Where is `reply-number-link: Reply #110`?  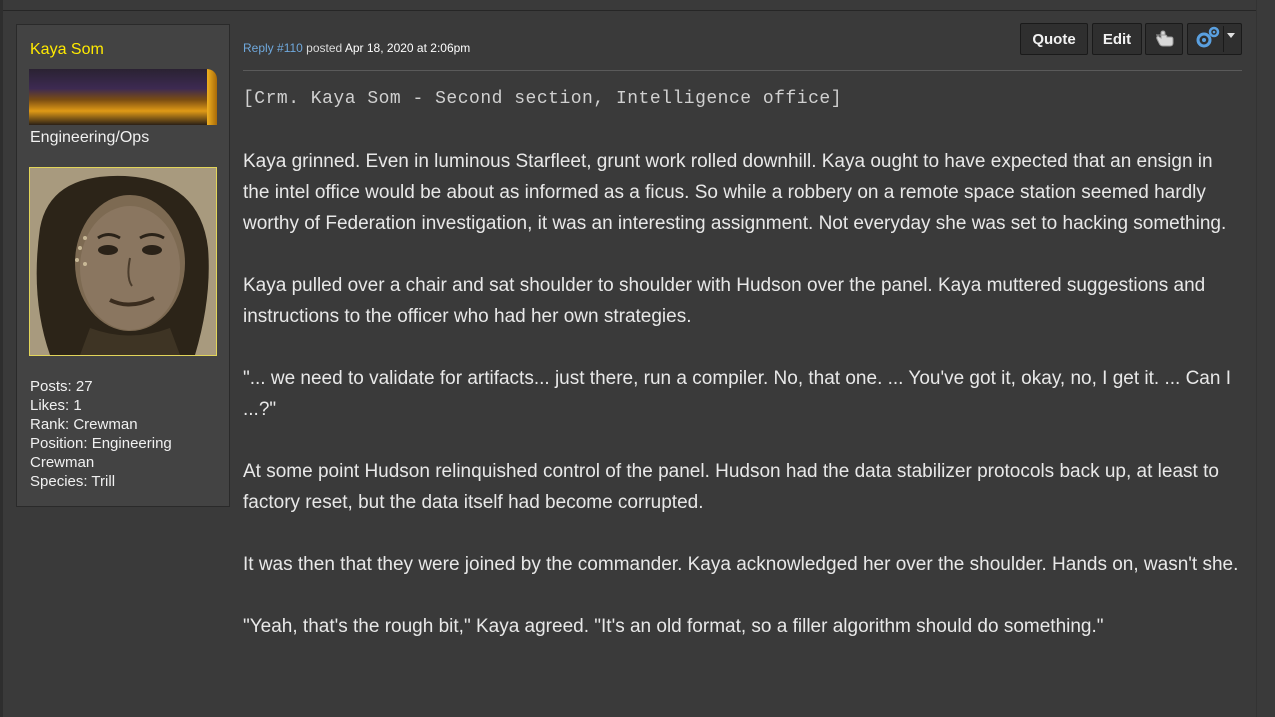 reply-number-link: Reply #110 is located at coordinates (273, 48).